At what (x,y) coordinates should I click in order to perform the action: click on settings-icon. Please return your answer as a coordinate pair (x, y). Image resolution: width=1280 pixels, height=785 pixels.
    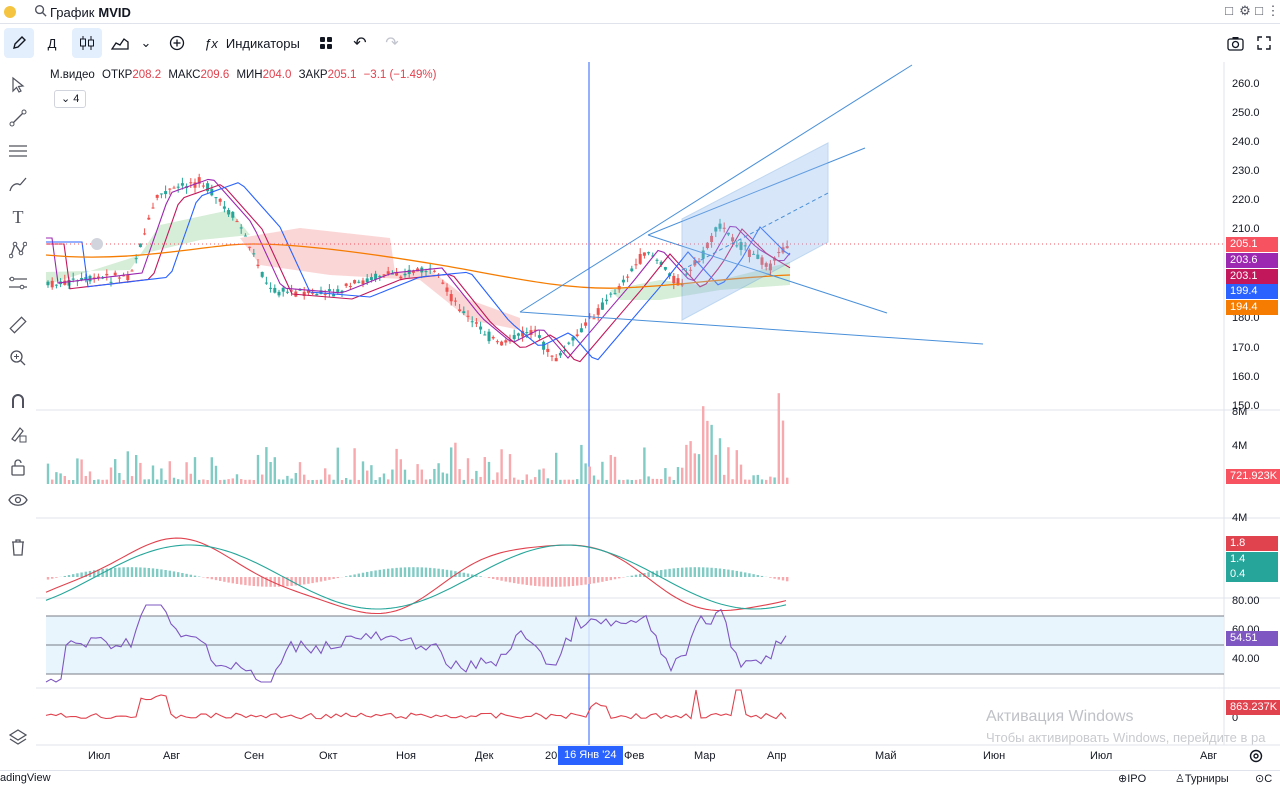
    Looking at the image, I should click on (1256, 756).